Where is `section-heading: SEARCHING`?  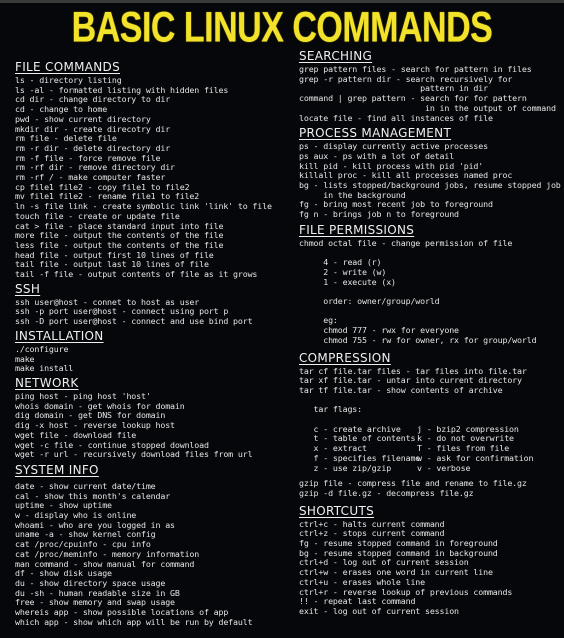 section-heading: SEARCHING is located at coordinates (336, 56).